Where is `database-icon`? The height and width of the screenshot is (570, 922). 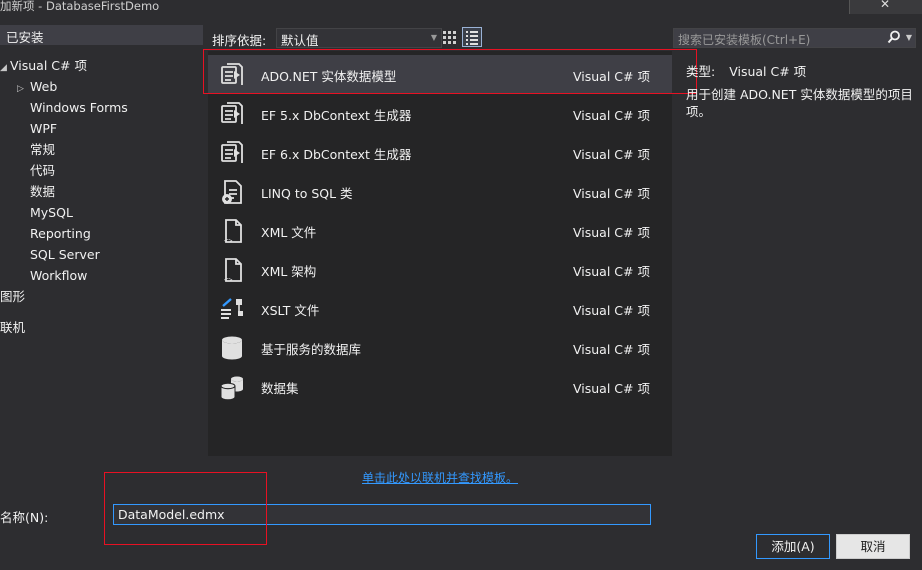 database-icon is located at coordinates (232, 348).